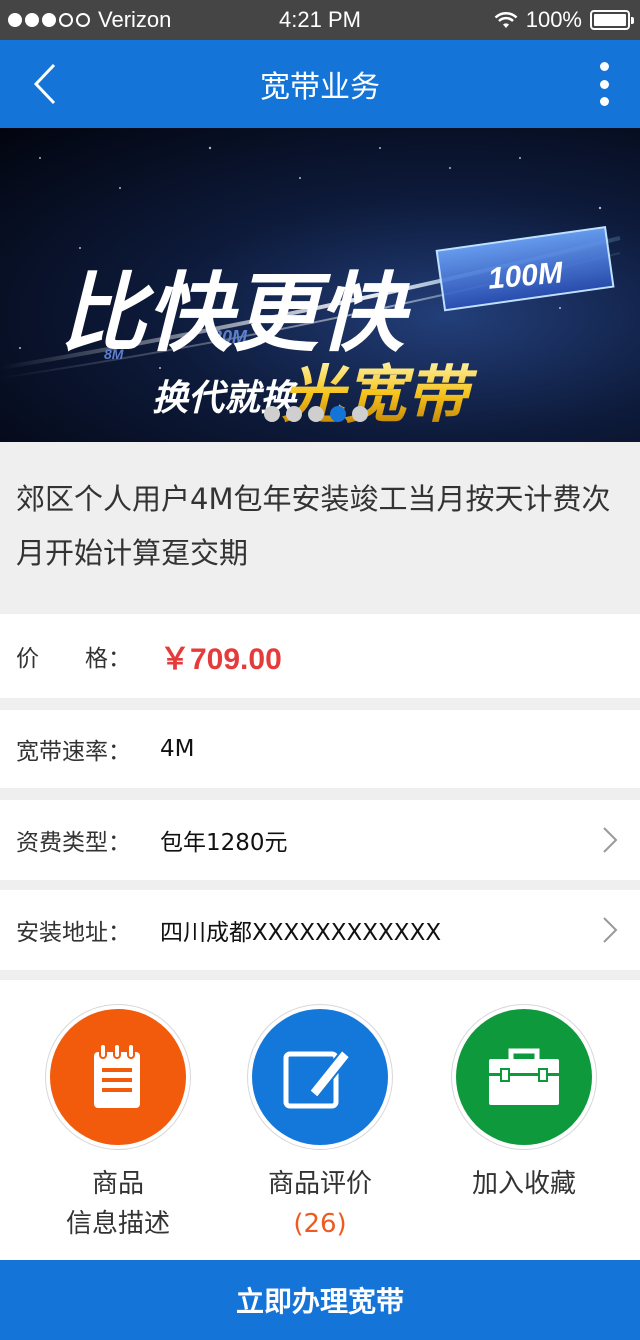 The width and height of the screenshot is (640, 1340). I want to click on battery-icon, so click(612, 20).